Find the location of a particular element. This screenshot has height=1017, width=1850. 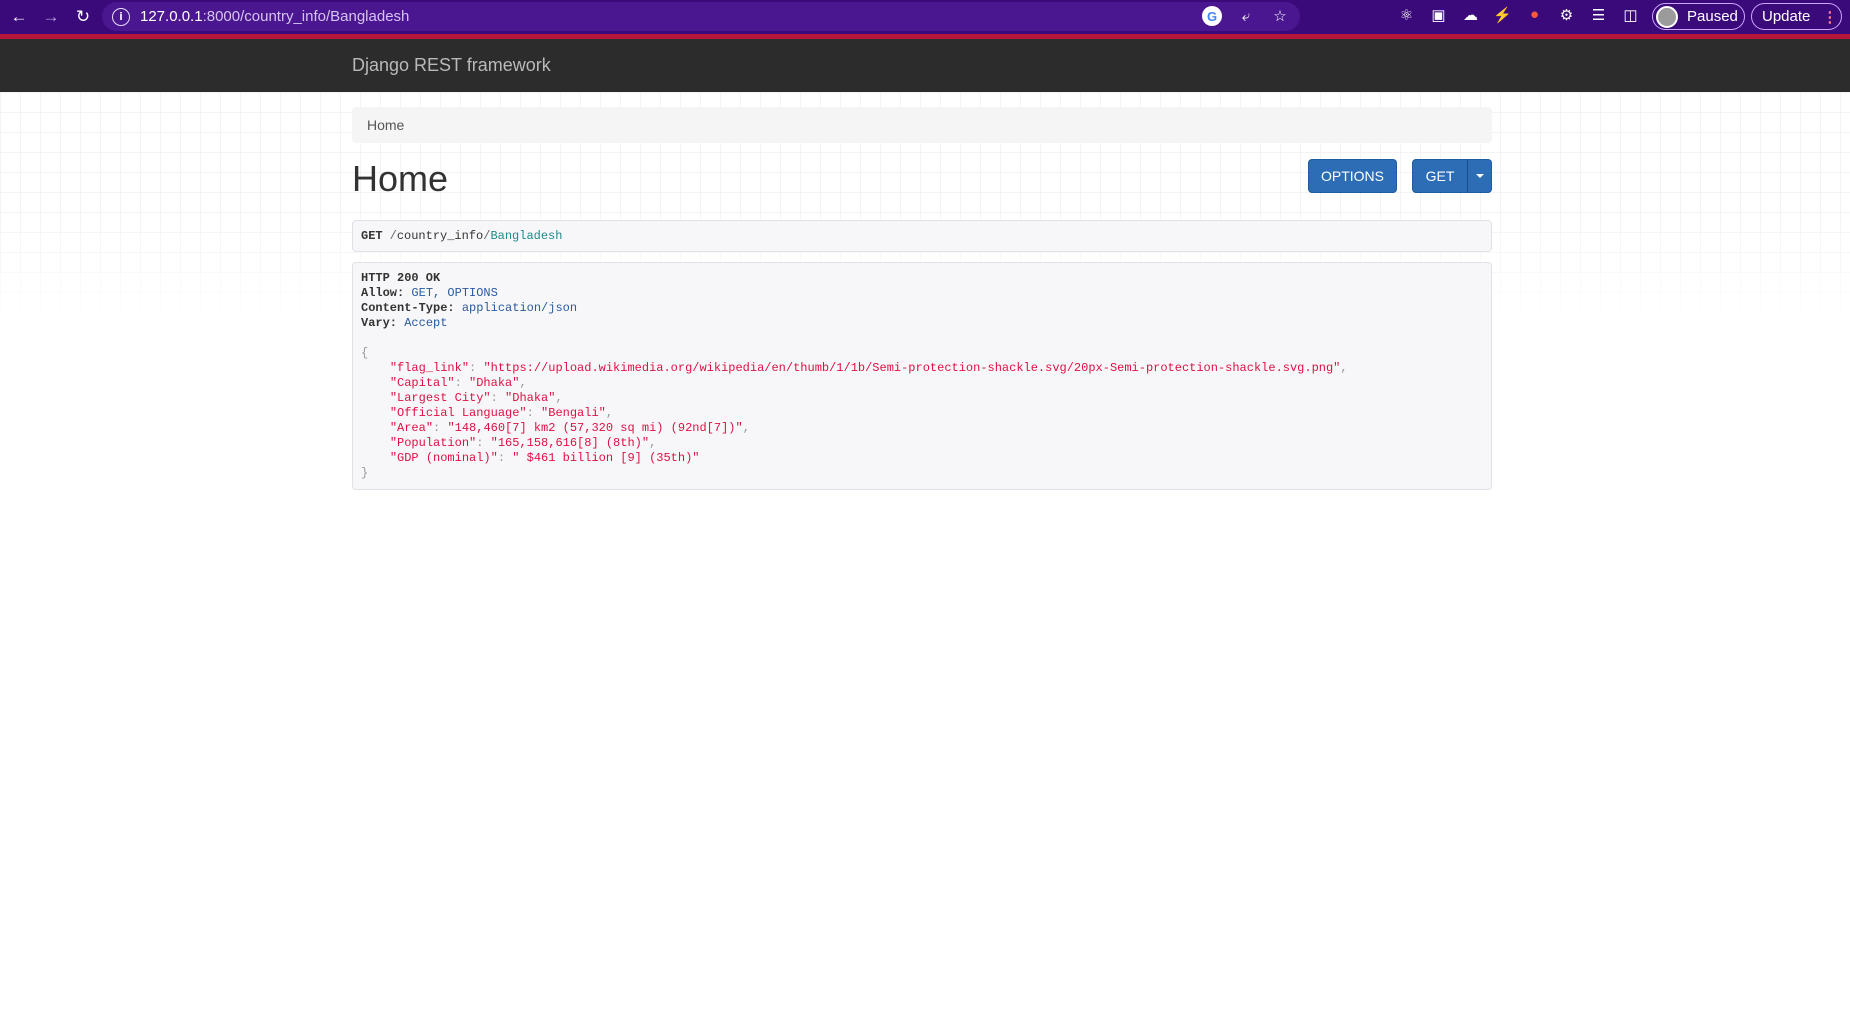

response-status: HTTP 200 OK is located at coordinates (401, 278).